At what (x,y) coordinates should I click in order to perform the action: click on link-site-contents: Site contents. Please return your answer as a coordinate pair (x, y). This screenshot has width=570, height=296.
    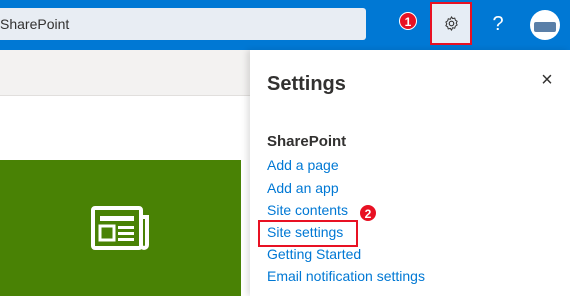
    Looking at the image, I should click on (307, 210).